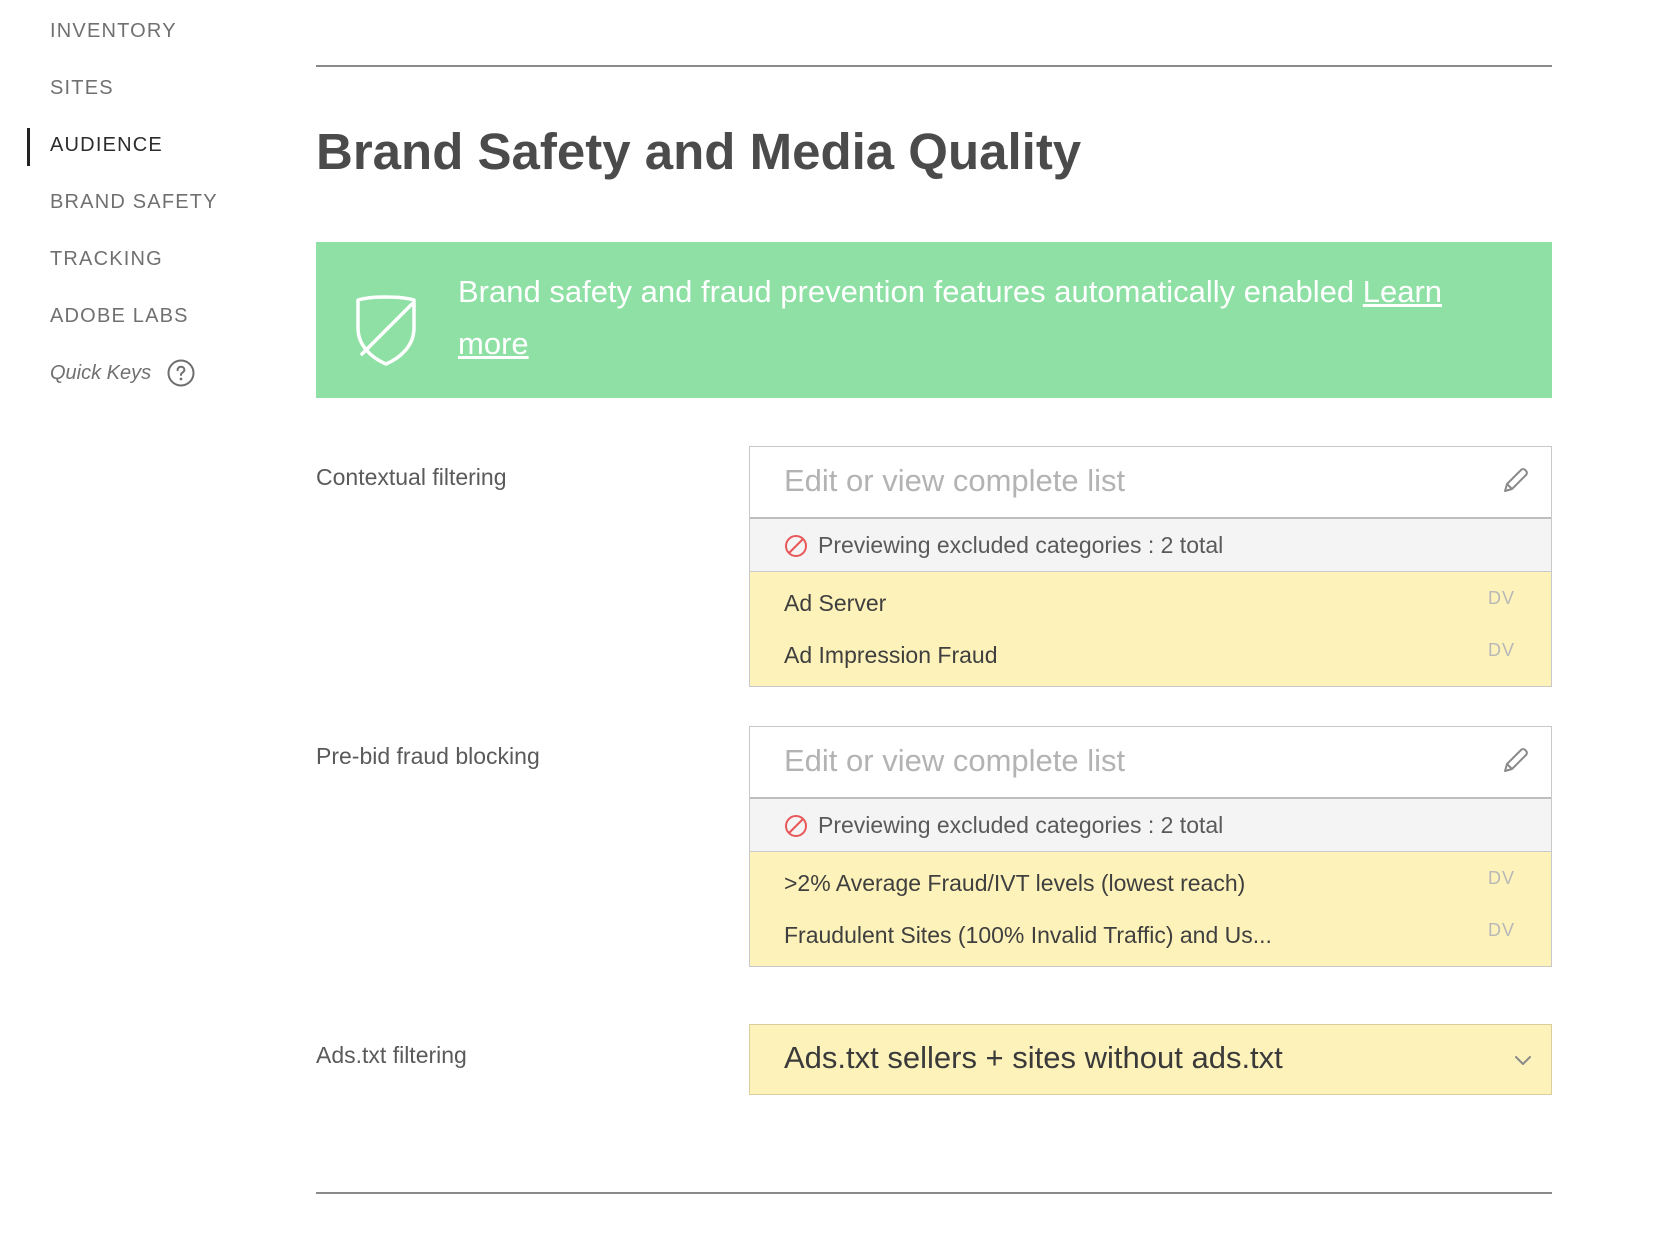 The height and width of the screenshot is (1240, 1672). I want to click on help-icon, so click(181, 373).